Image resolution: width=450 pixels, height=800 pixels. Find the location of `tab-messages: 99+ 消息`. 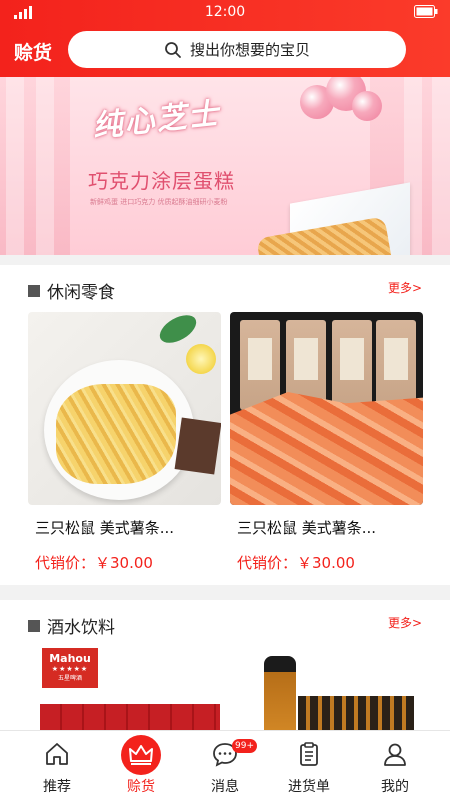

tab-messages: 99+ 消息 is located at coordinates (225, 765).